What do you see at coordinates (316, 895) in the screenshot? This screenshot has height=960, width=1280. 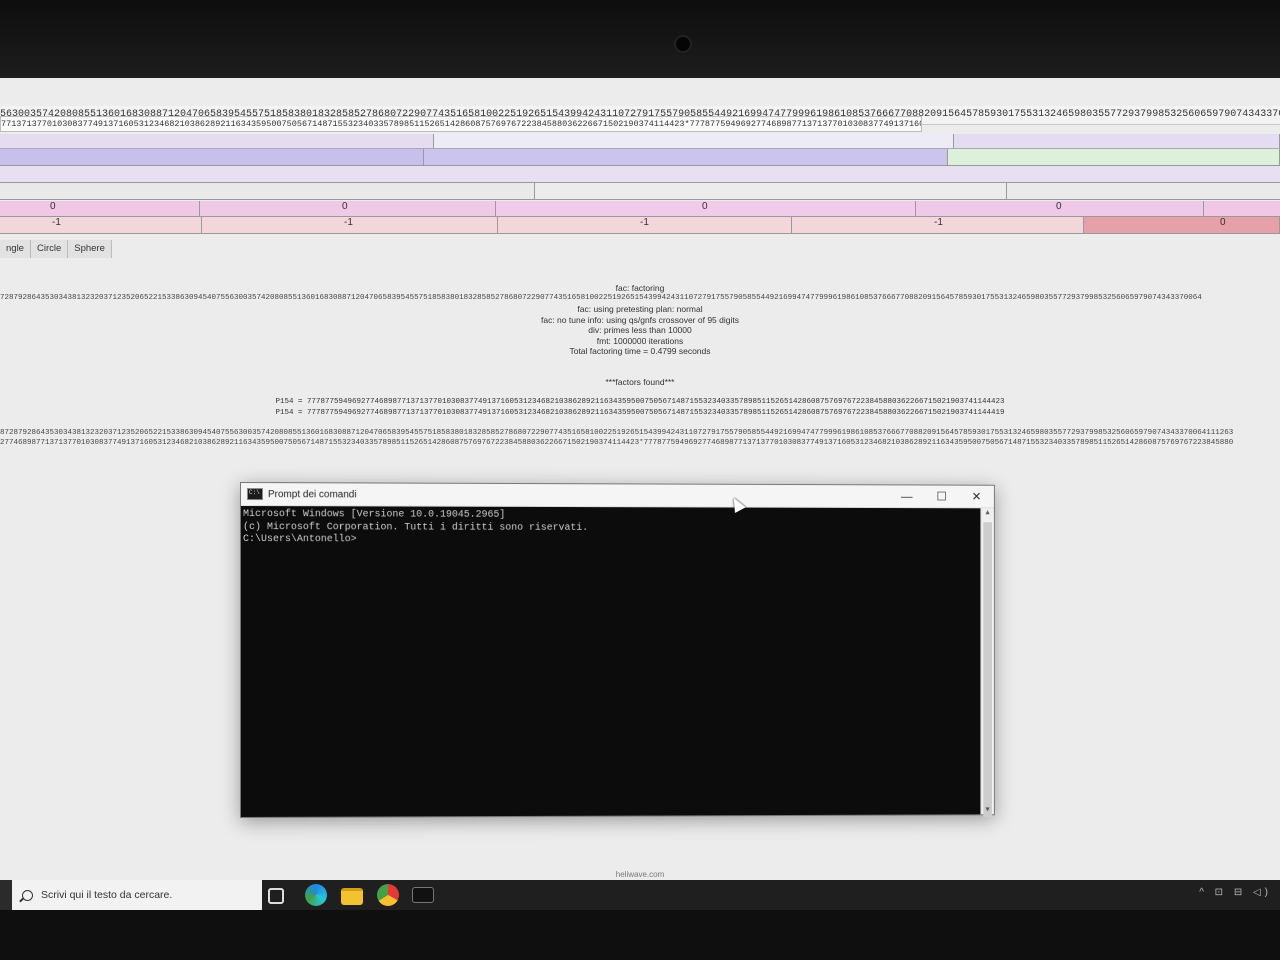 I see `edge-icon` at bounding box center [316, 895].